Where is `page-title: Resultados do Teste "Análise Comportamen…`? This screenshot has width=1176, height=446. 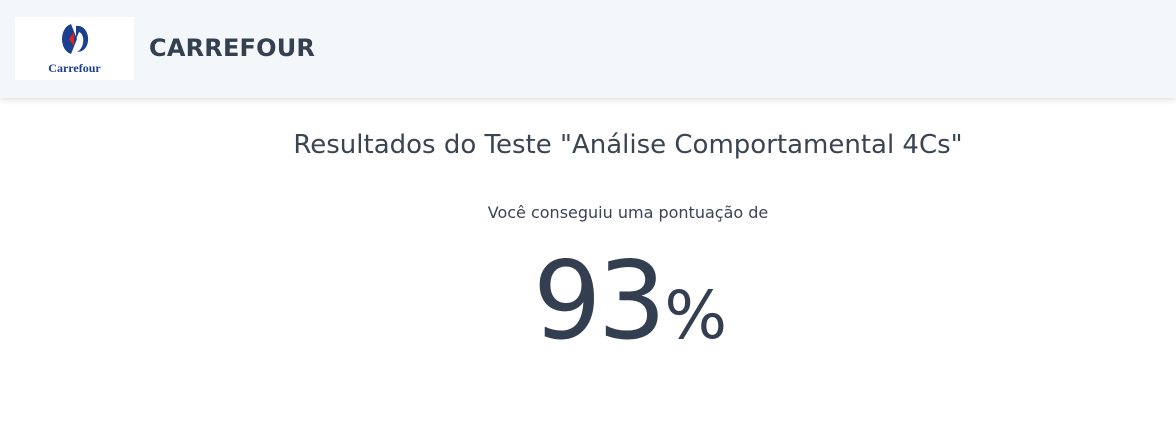
page-title: Resultados do Teste "Análise Comportamen… is located at coordinates (628, 145).